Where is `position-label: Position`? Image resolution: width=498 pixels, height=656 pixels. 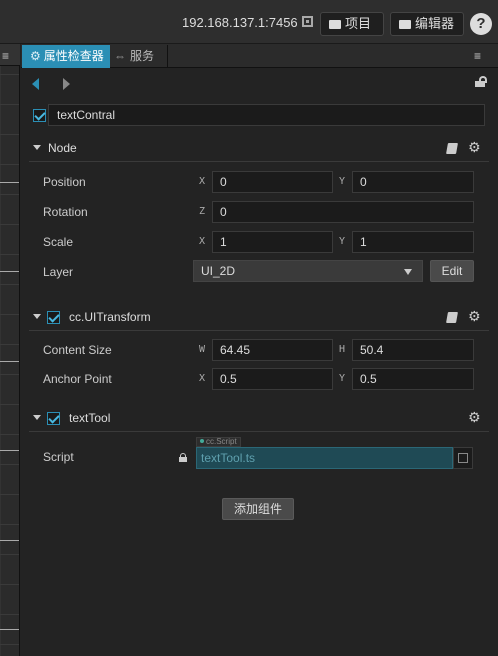
position-label: Position is located at coordinates (64, 182).